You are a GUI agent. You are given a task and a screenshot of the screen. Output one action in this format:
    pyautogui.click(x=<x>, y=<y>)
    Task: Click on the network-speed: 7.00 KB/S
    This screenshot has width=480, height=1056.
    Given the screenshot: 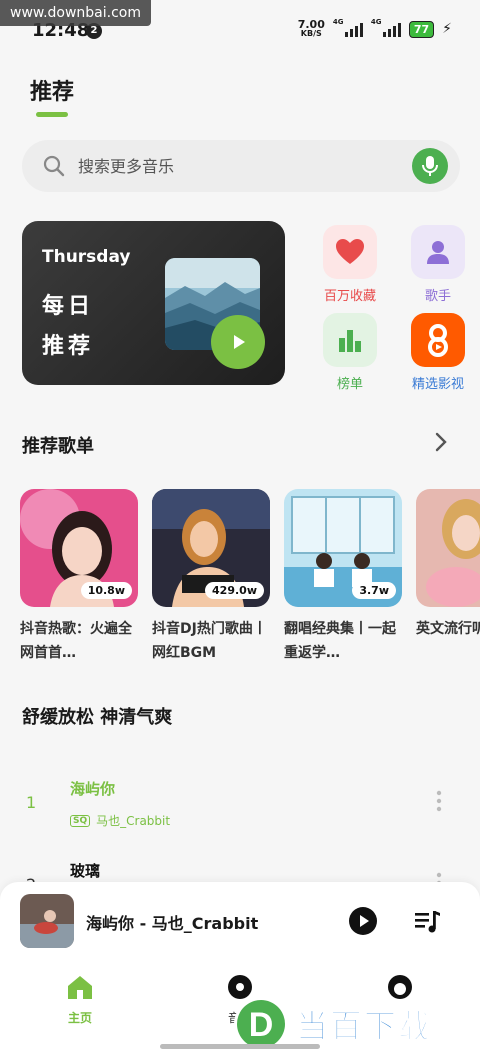 What is the action you would take?
    pyautogui.click(x=311, y=28)
    